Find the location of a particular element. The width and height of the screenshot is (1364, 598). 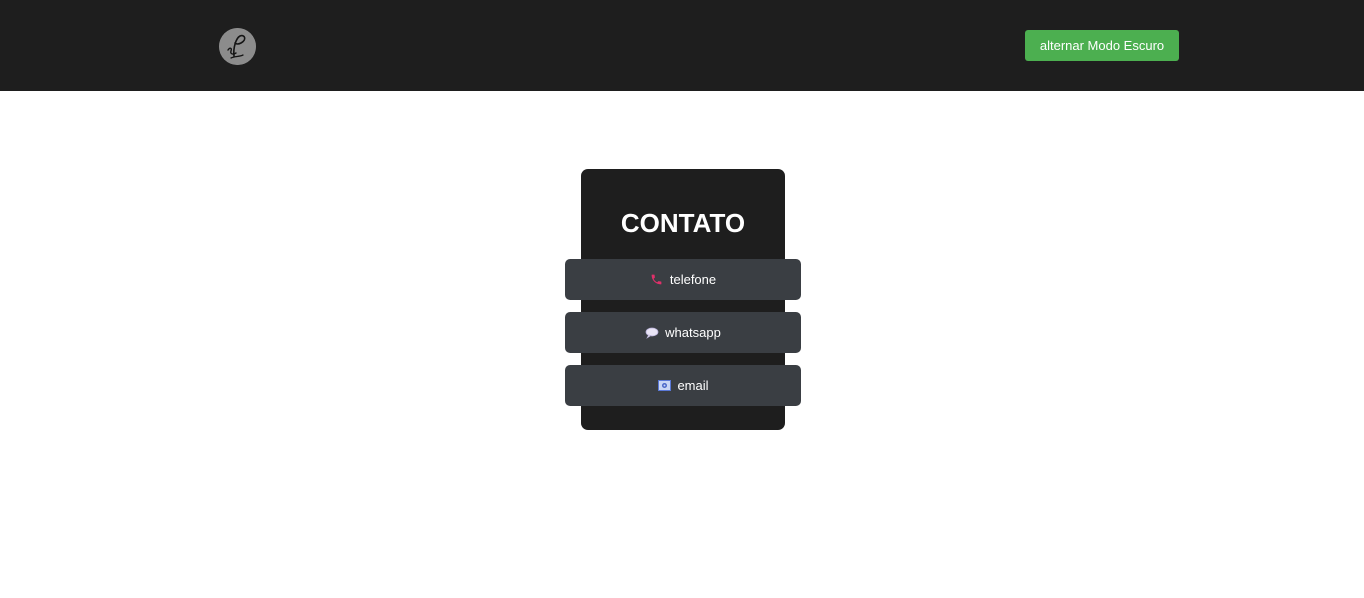

toggle-dark-mode-button: alternar Modo Escuro is located at coordinates (1102, 45).